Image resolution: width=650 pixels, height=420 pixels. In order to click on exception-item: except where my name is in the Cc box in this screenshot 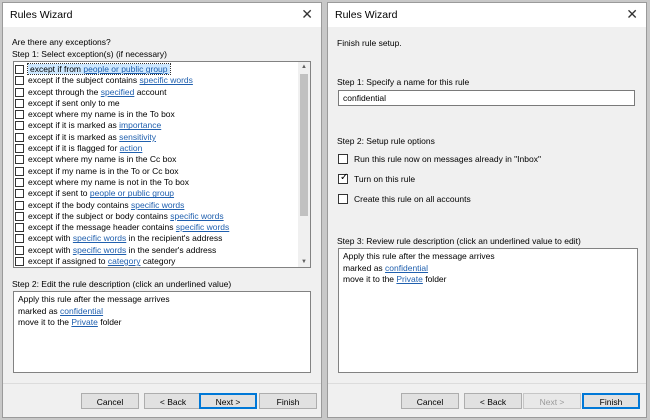, I will do `click(156, 159)`.